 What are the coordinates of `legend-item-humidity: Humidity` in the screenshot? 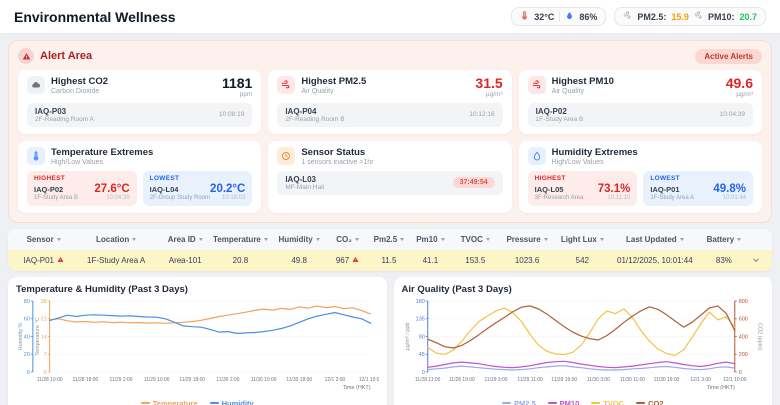 It's located at (231, 402).